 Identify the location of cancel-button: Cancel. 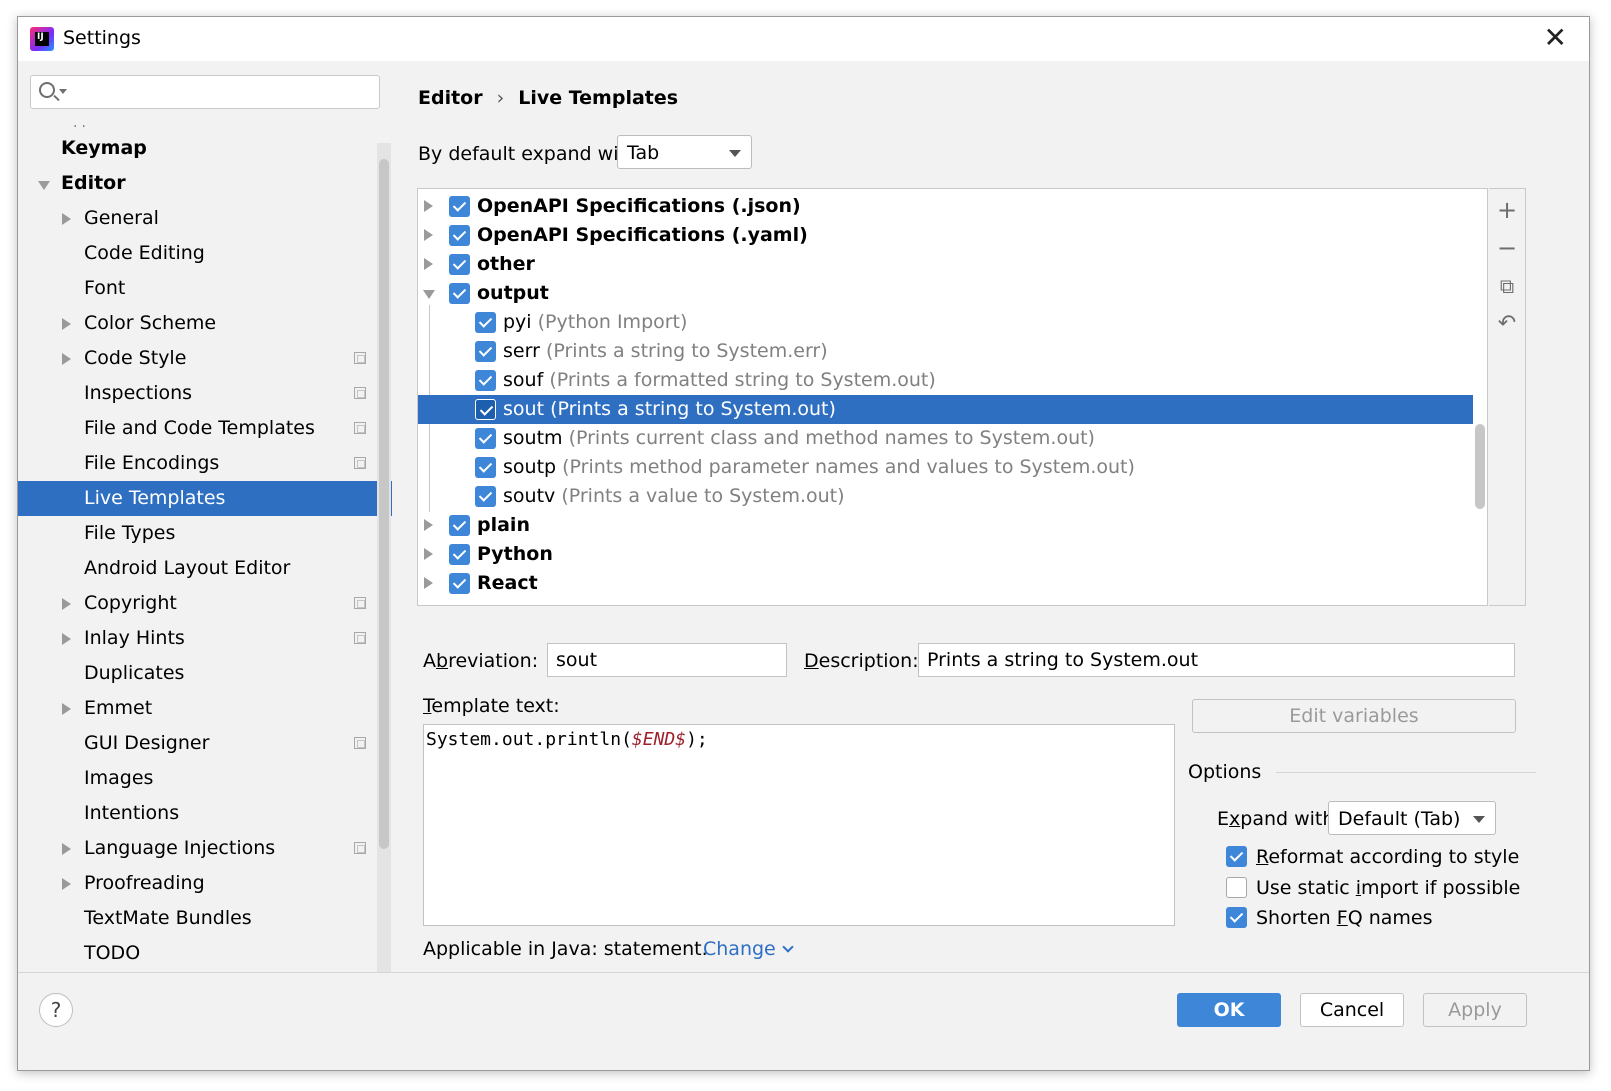
(1352, 1010).